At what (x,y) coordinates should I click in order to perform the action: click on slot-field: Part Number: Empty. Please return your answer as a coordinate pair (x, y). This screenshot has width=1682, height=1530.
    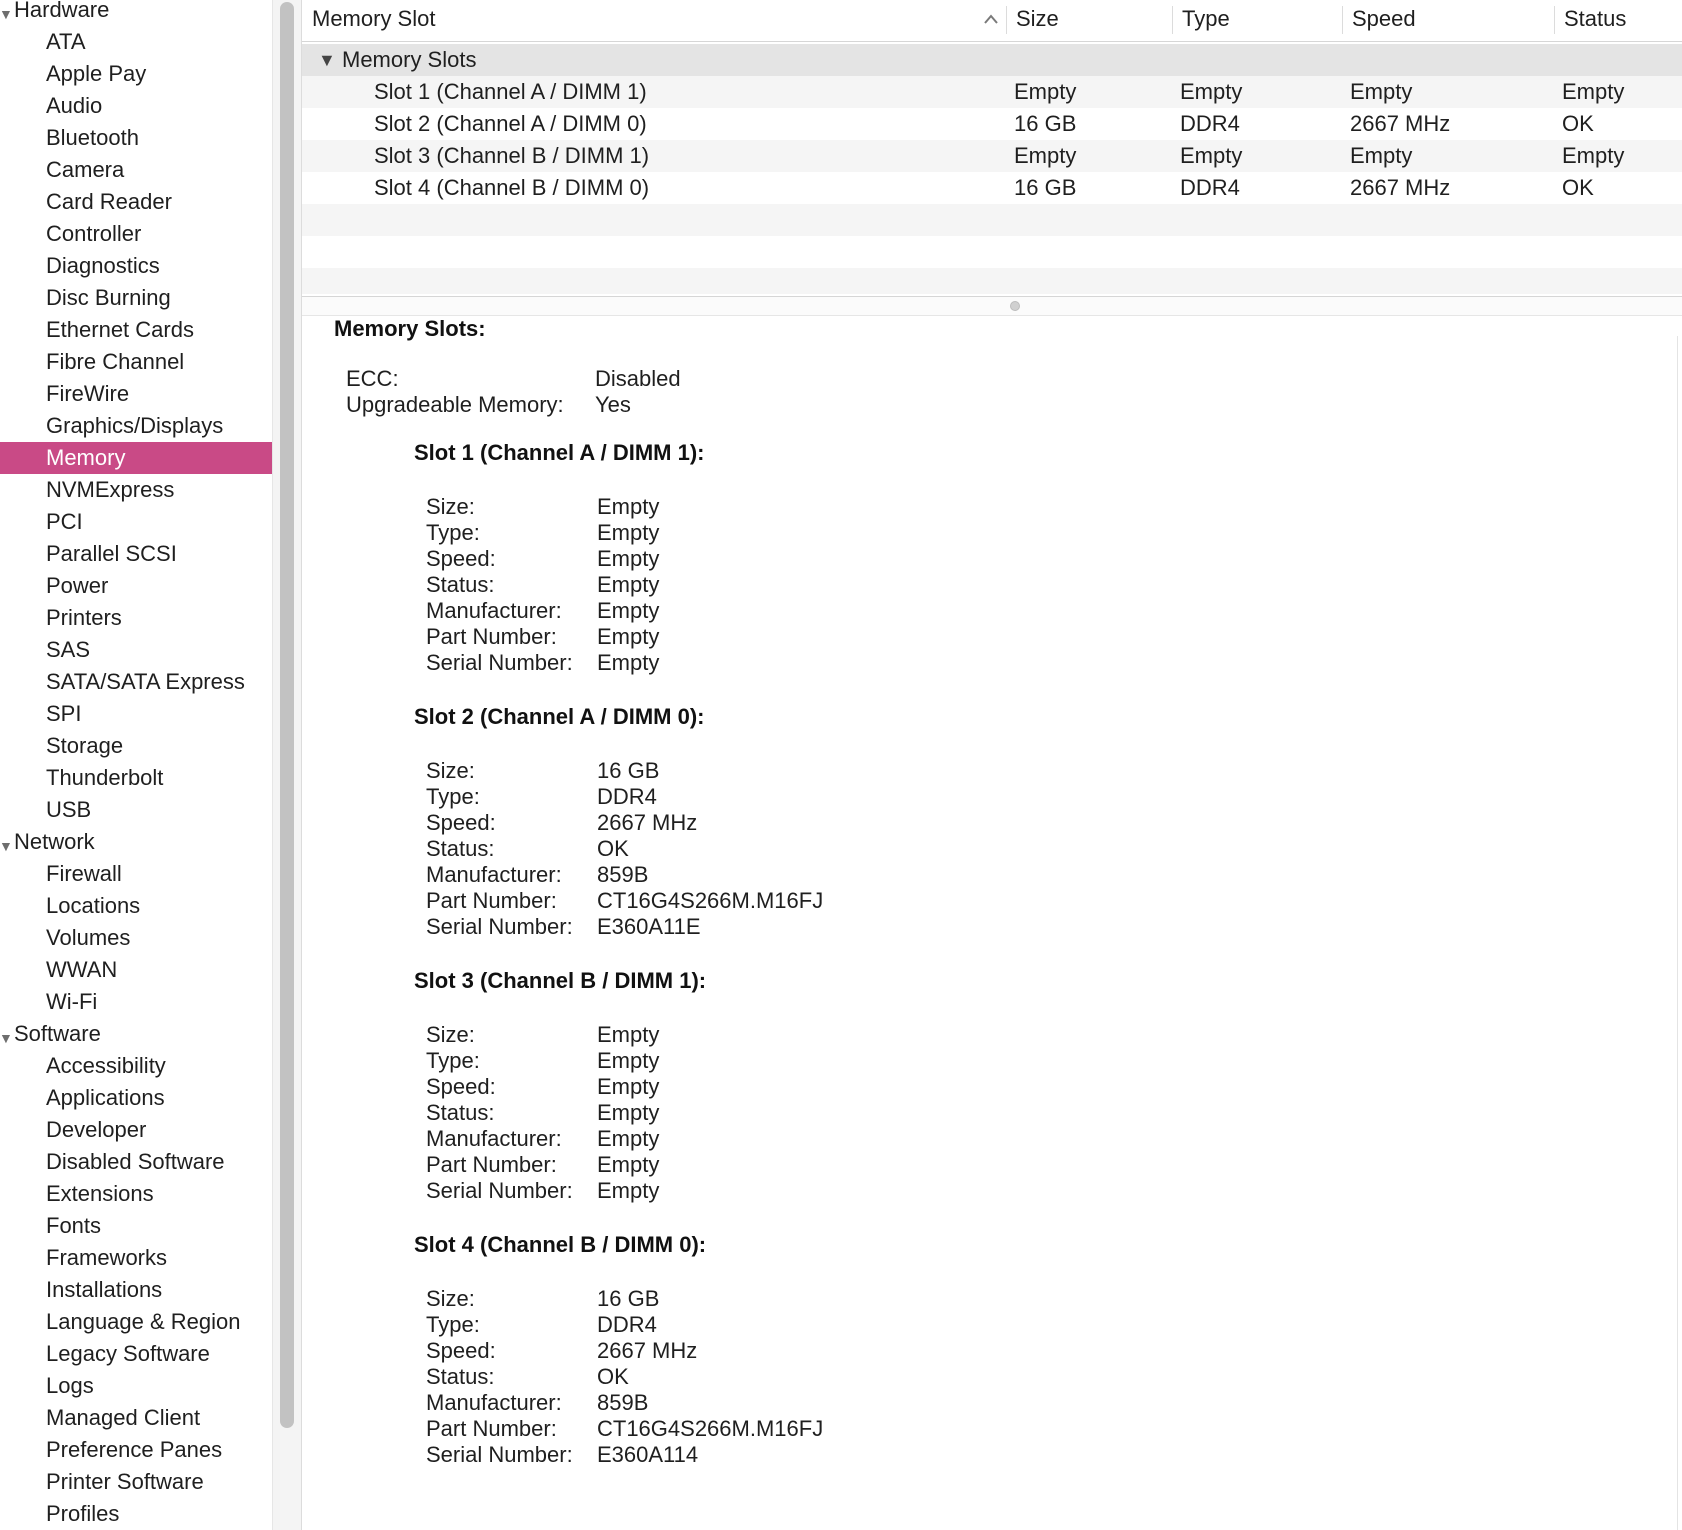
    Looking at the image, I should click on (776, 637).